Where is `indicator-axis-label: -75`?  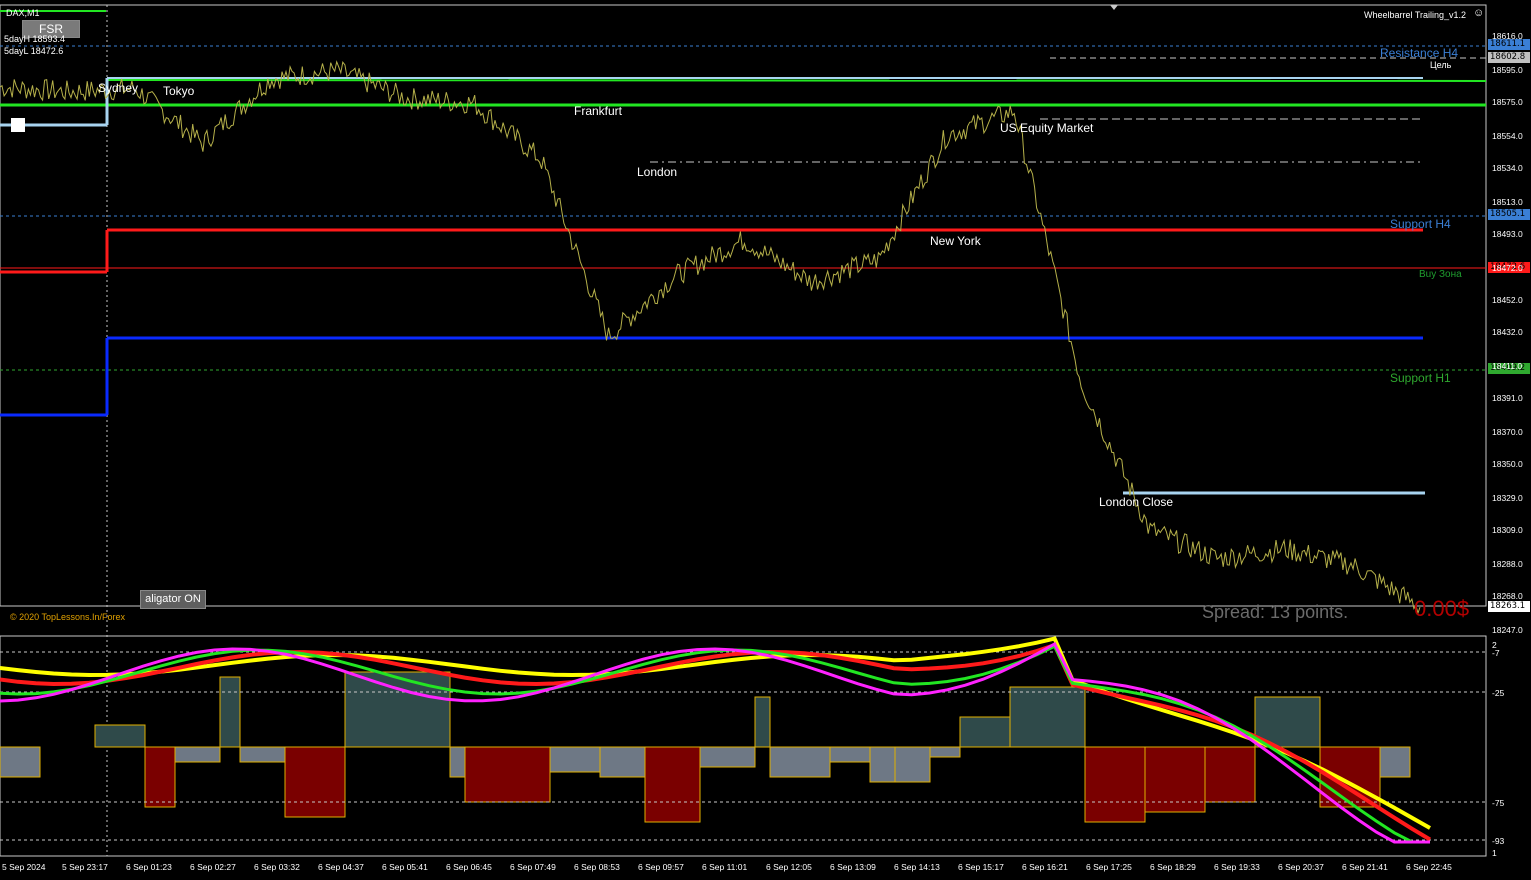
indicator-axis-label: -75 is located at coordinates (1498, 803).